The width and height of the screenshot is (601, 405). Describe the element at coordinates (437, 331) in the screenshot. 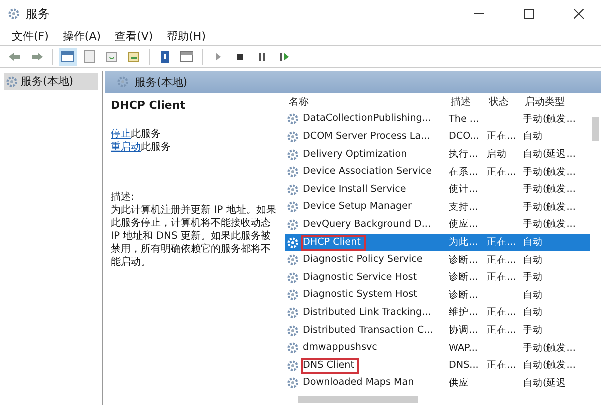

I see `service-row: Distributed Transaction C... 协调... 正在... 手动` at that location.